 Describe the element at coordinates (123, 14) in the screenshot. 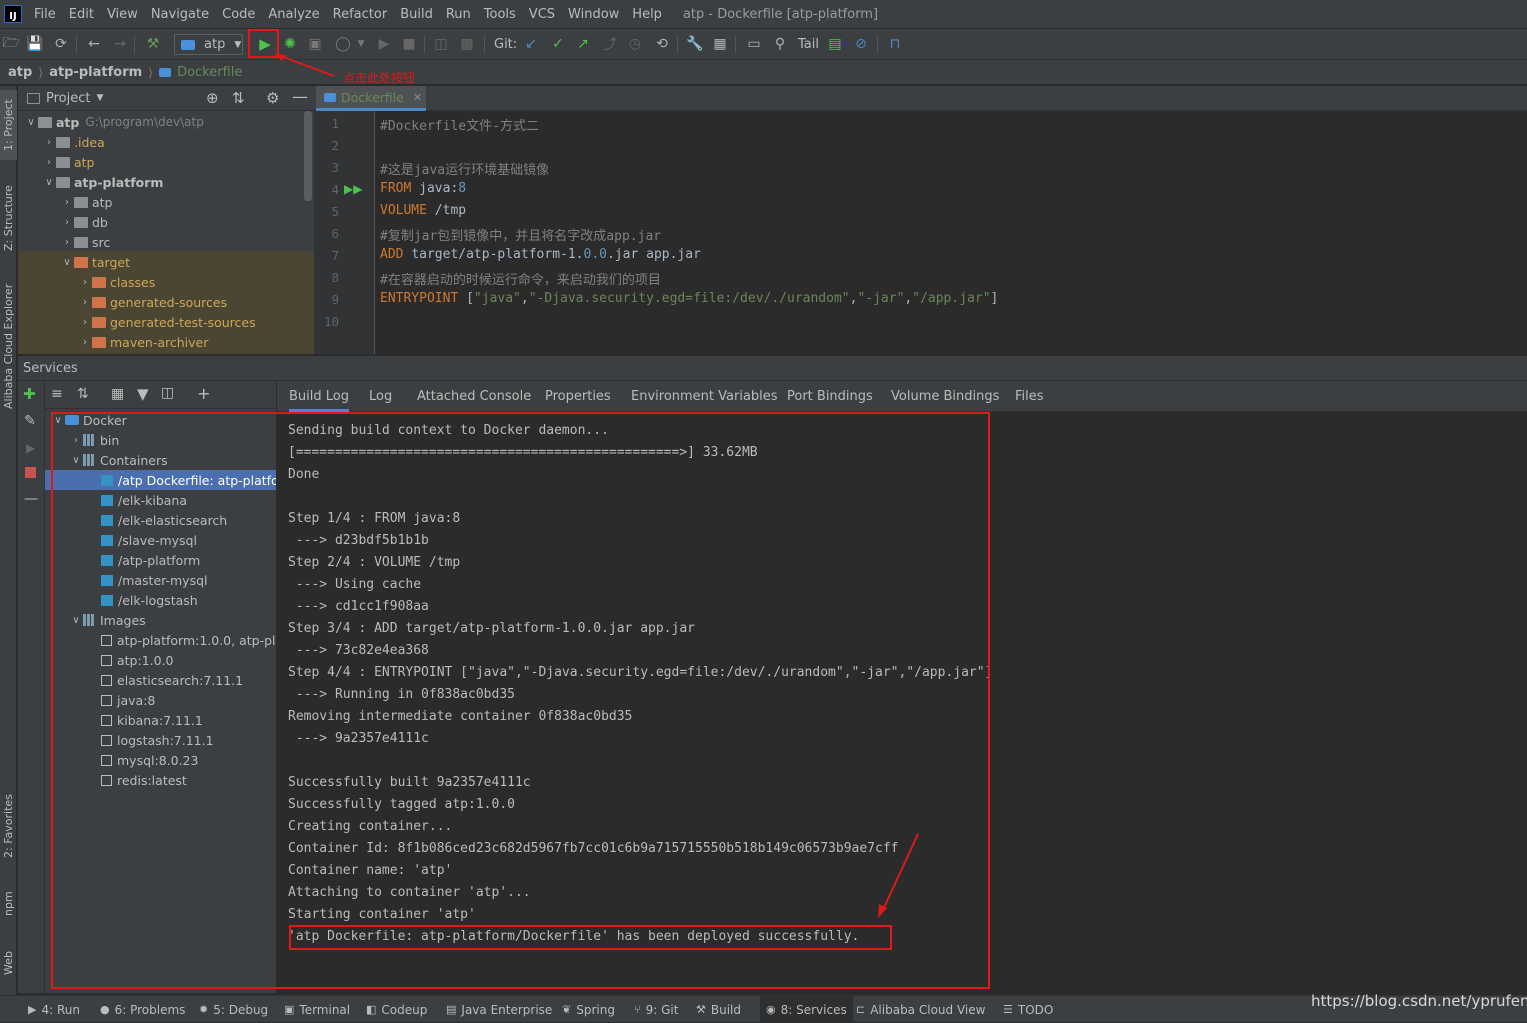

I see `menu-item-view: View` at that location.